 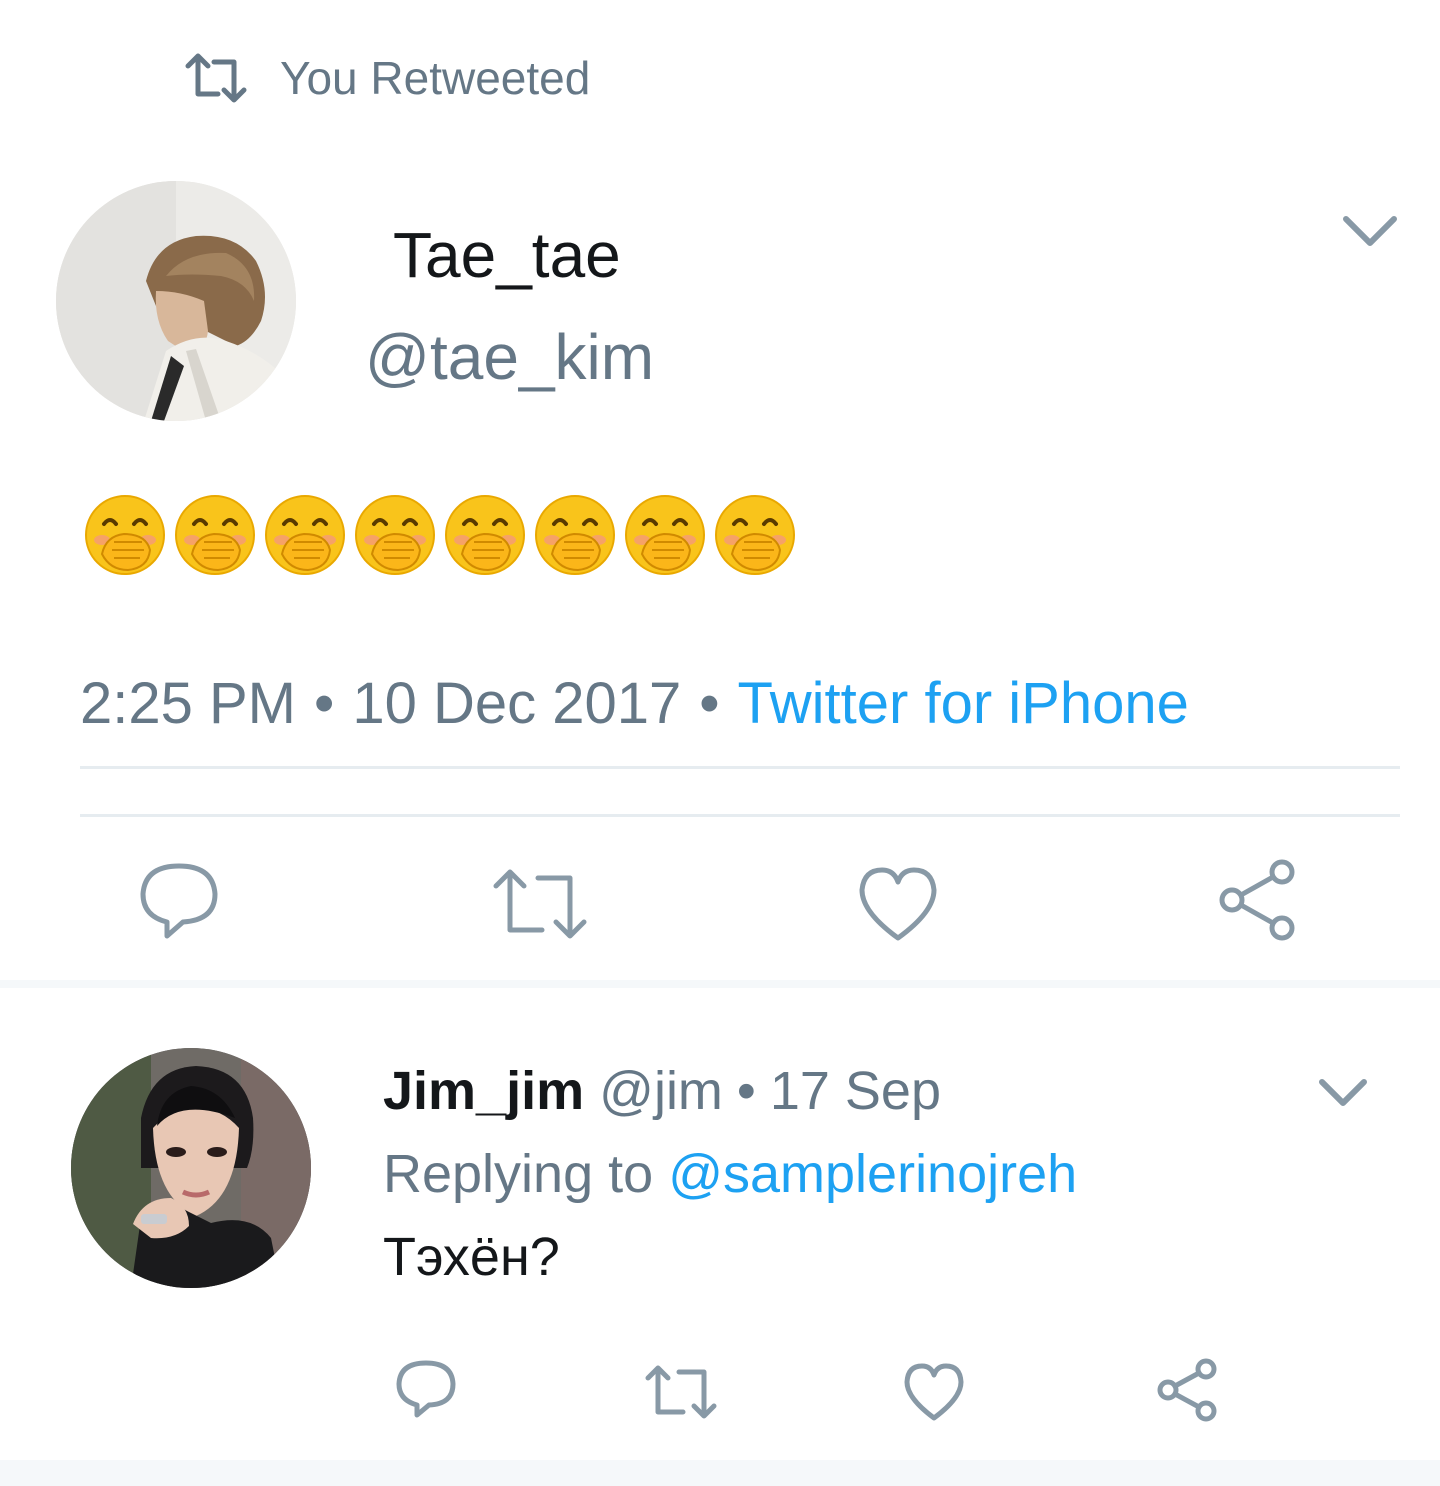 I want to click on reply-header: Jim_jim @jim • 17 Sep, so click(x=662, y=1091).